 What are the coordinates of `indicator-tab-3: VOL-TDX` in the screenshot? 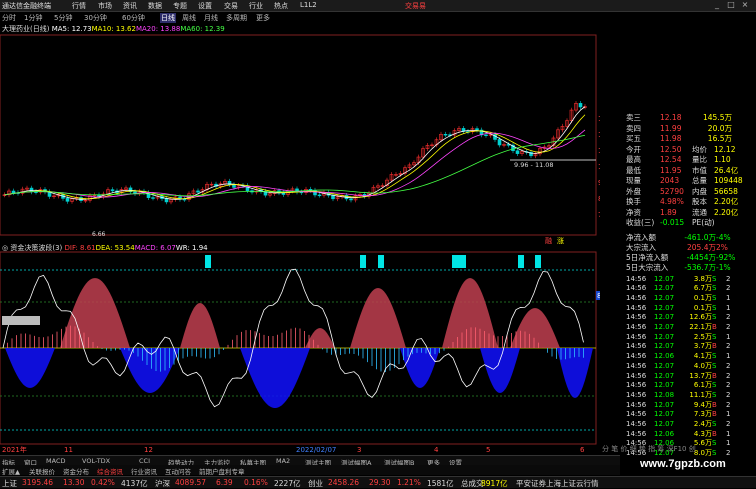 It's located at (96, 461).